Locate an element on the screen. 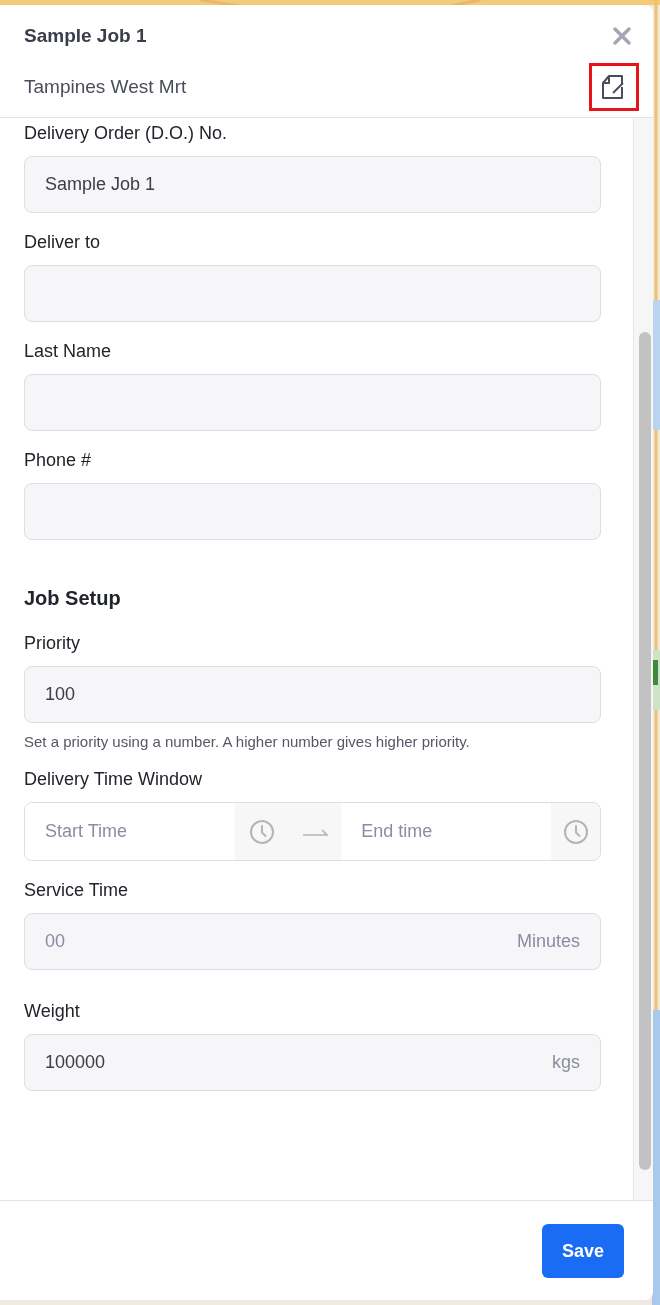  field-label: Deliver to is located at coordinates (63, 242).